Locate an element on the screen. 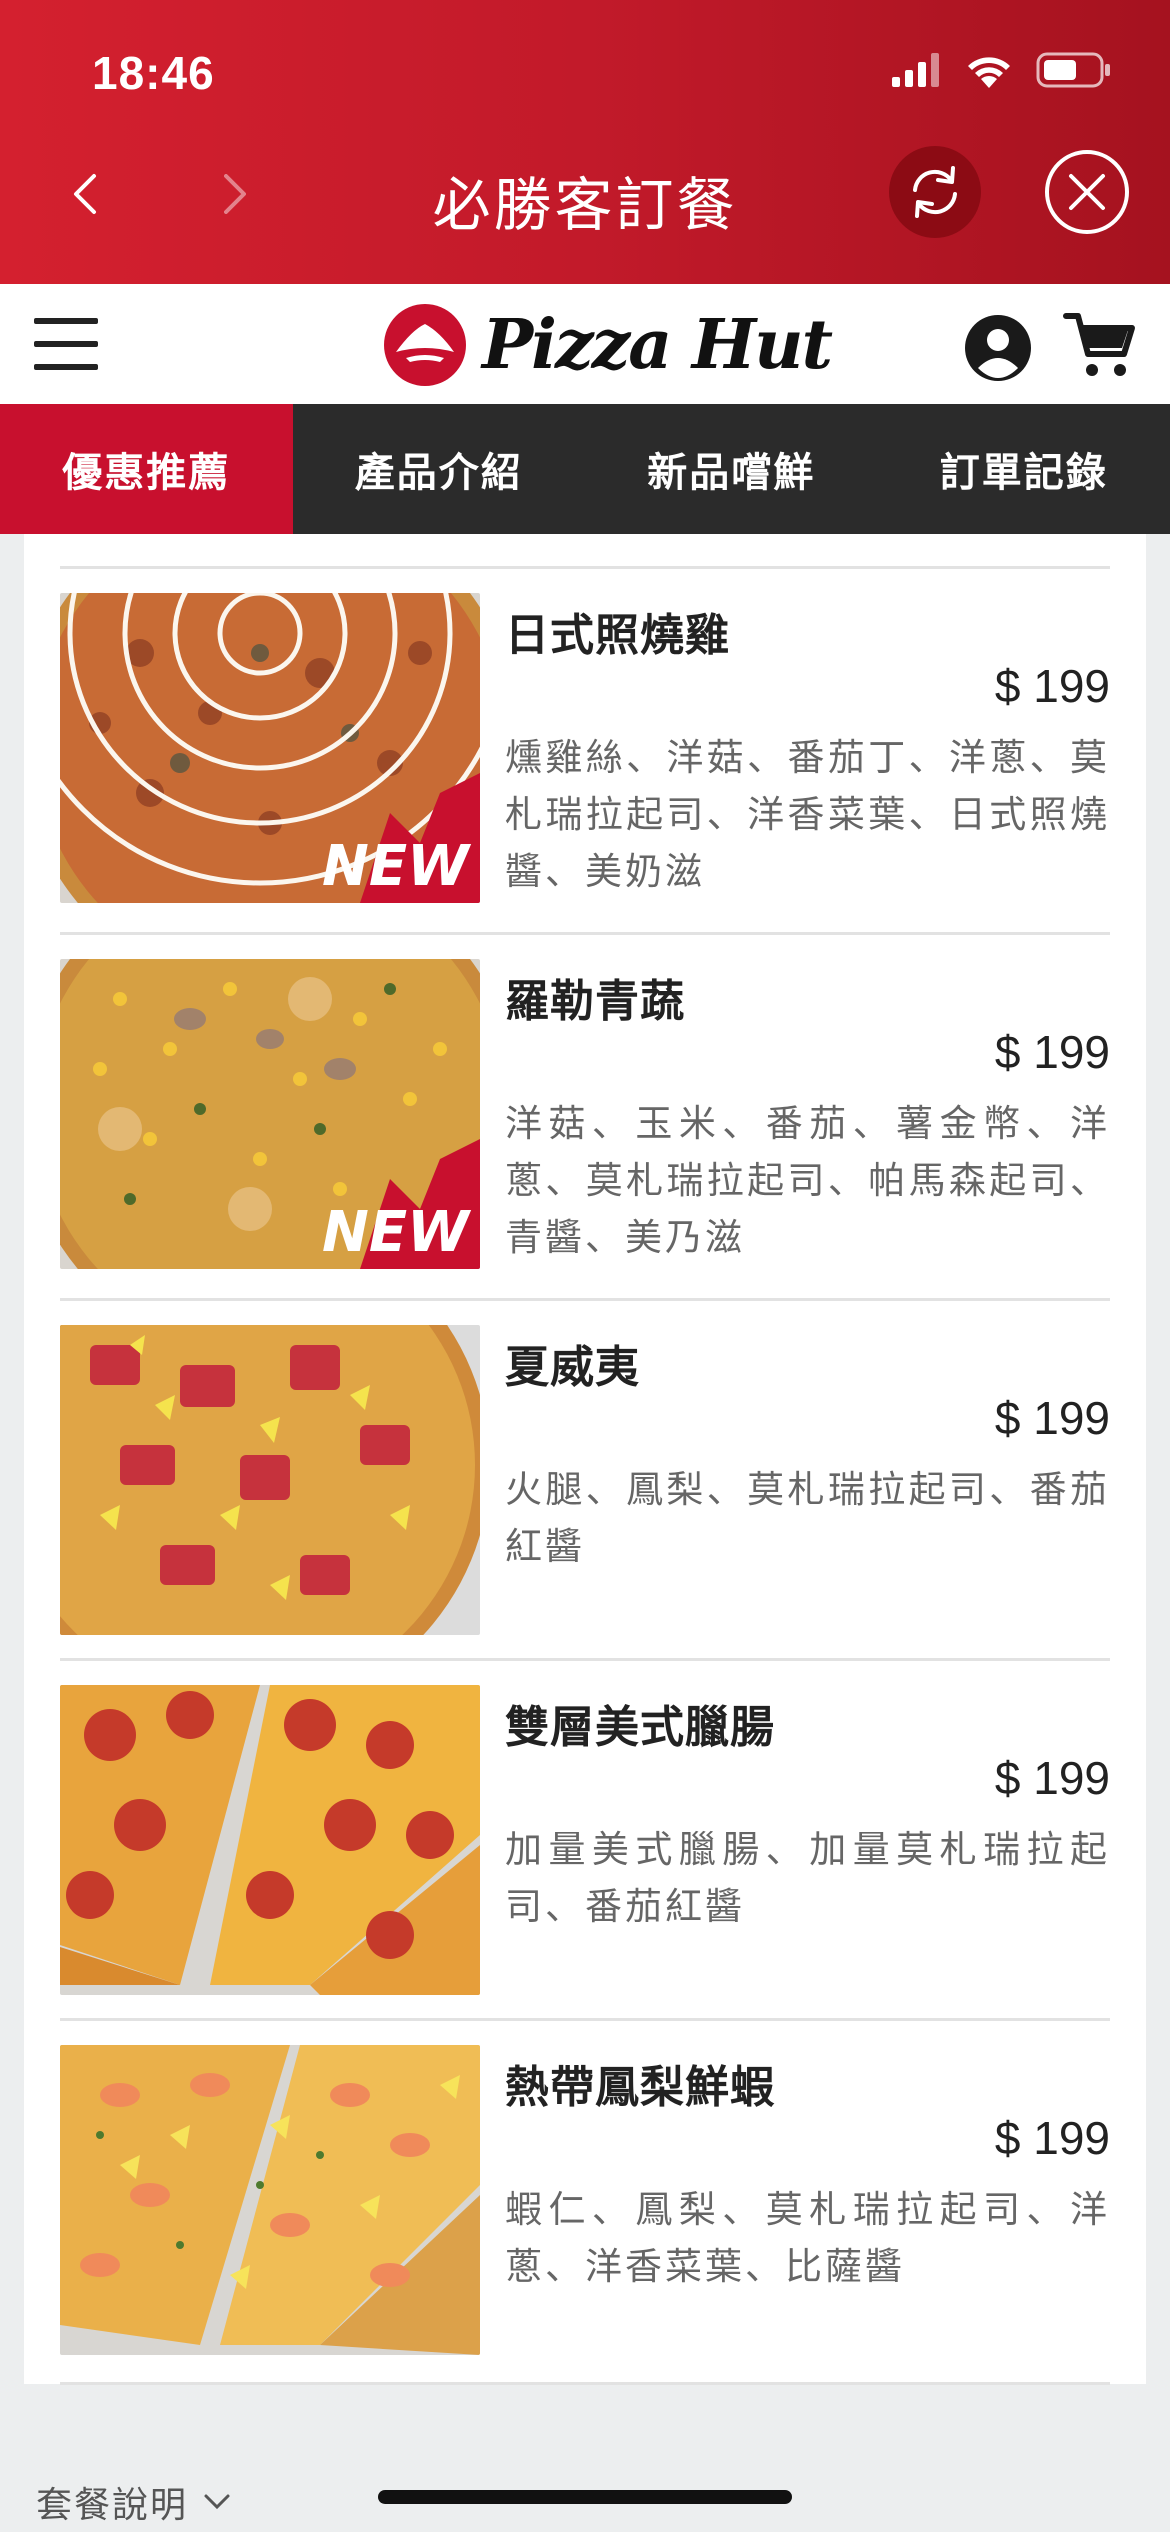 The width and height of the screenshot is (1170, 2532). combo-info-toggle: 套餐說明 is located at coordinates (134, 2502).